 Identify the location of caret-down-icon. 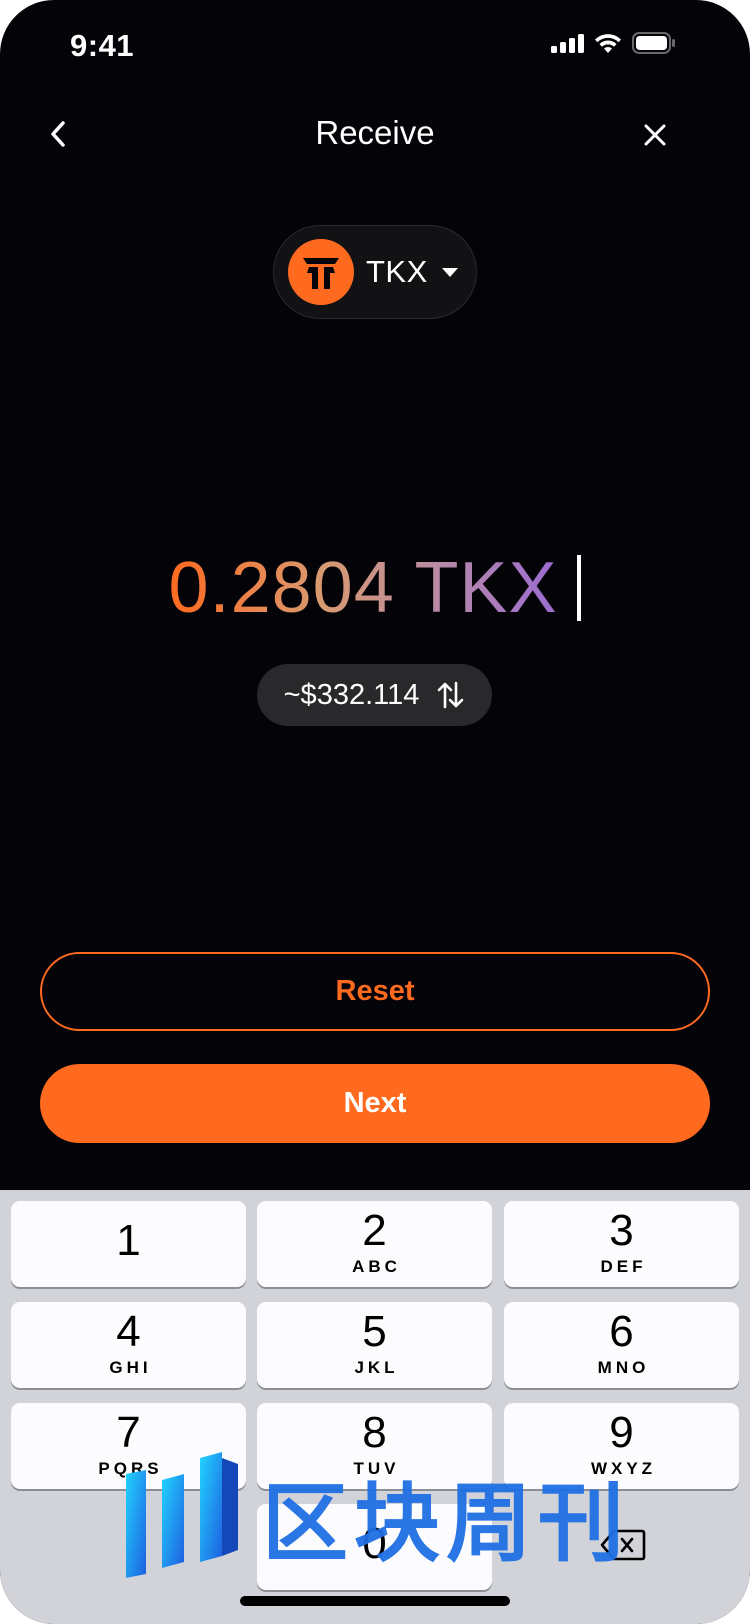
(449, 272).